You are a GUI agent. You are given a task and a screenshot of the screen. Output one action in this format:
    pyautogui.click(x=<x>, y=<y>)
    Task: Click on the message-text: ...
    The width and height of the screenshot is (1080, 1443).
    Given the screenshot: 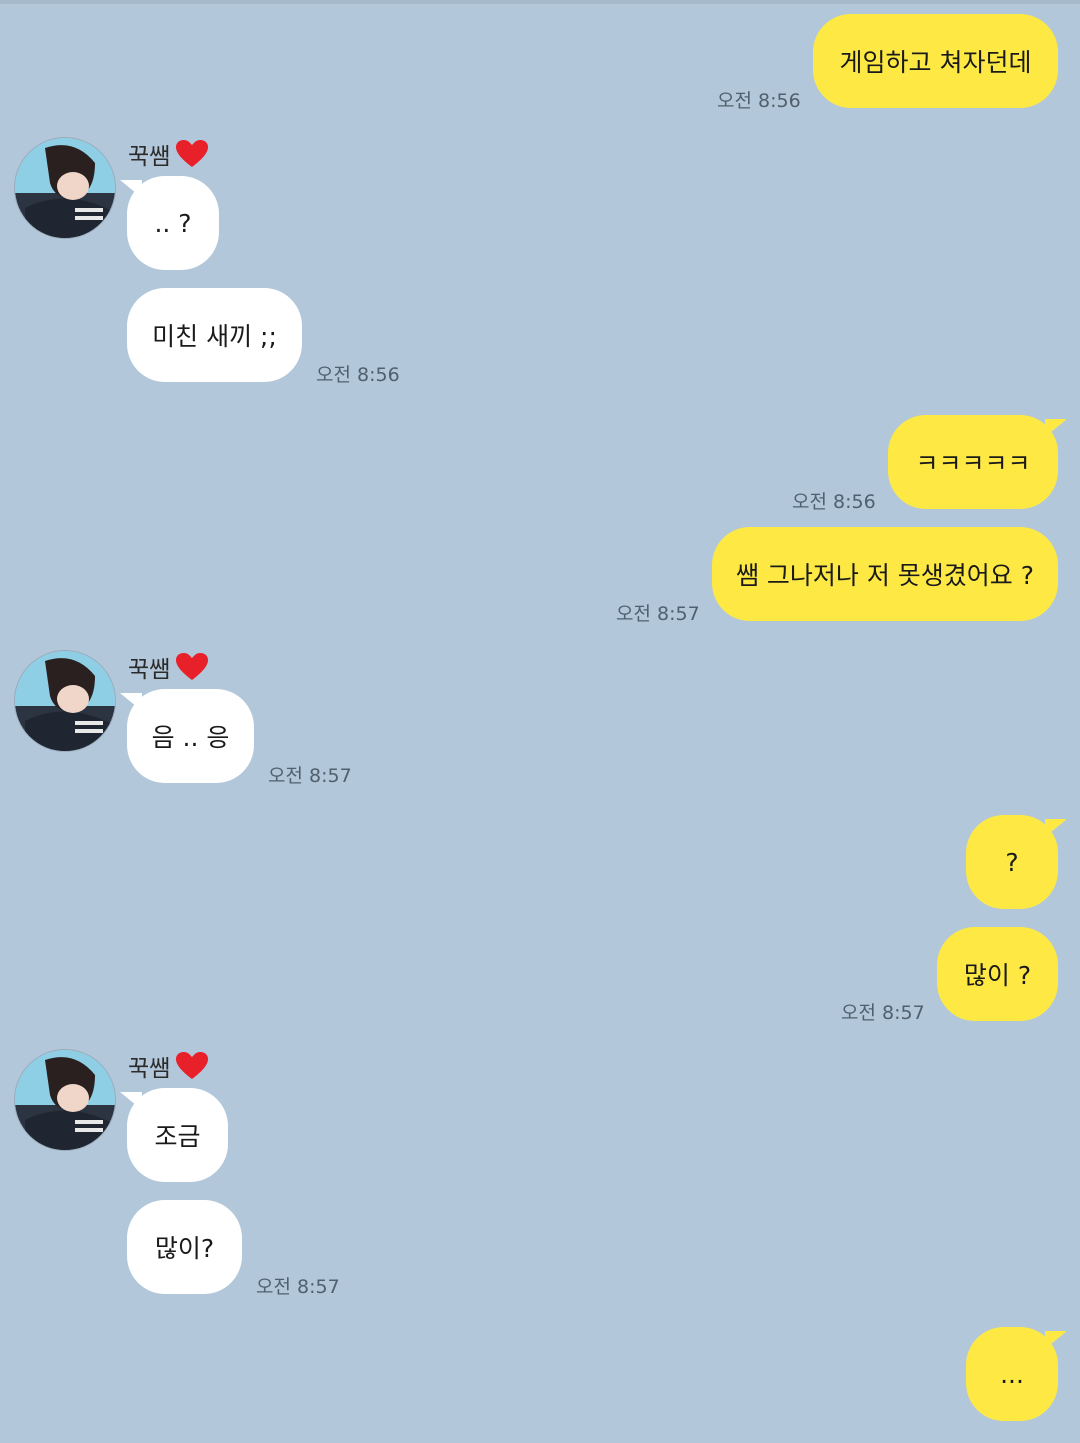 What is the action you would take?
    pyautogui.click(x=1012, y=1374)
    